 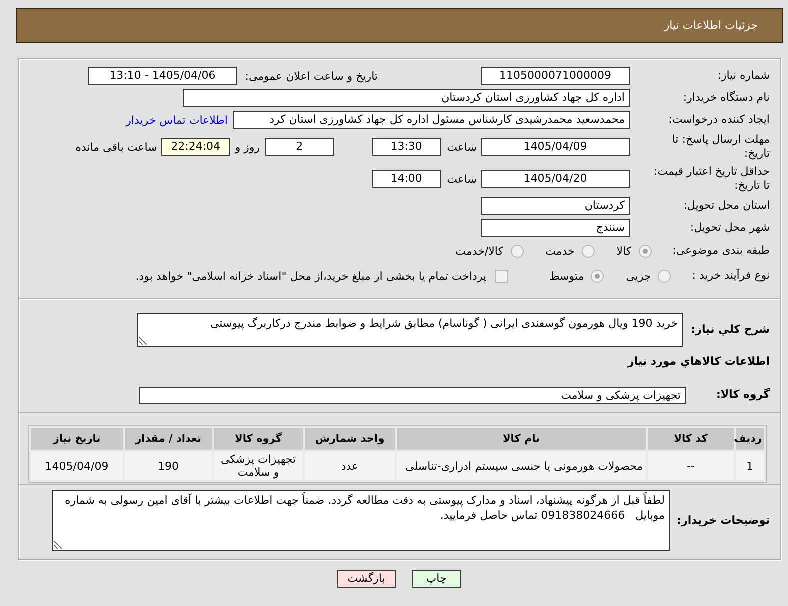 I want to click on column-header: ردیف, so click(x=750, y=439).